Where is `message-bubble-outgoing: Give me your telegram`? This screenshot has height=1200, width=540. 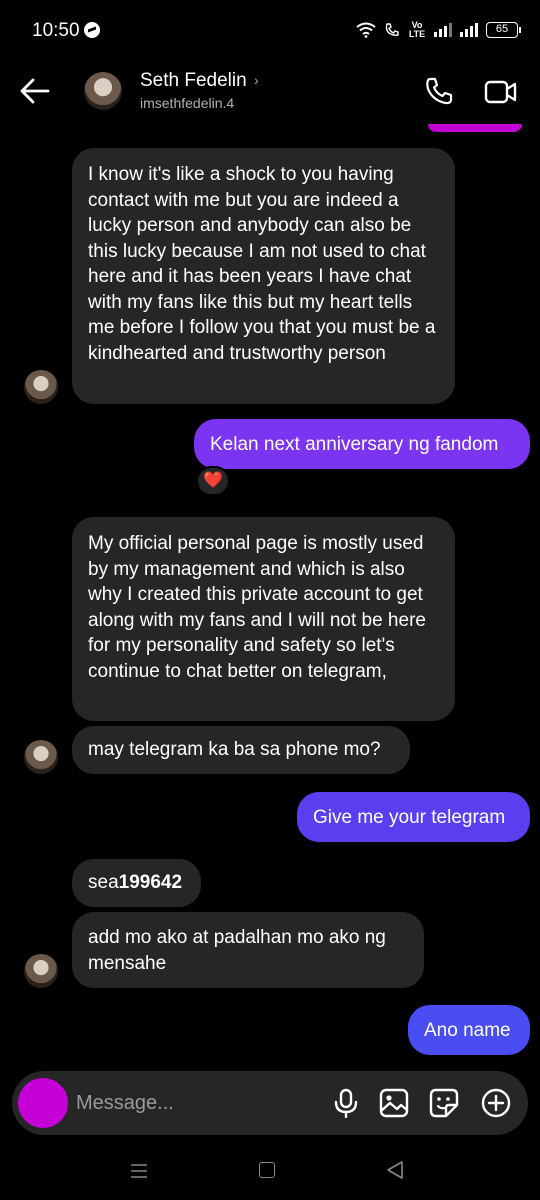 message-bubble-outgoing: Give me your telegram is located at coordinates (413, 817).